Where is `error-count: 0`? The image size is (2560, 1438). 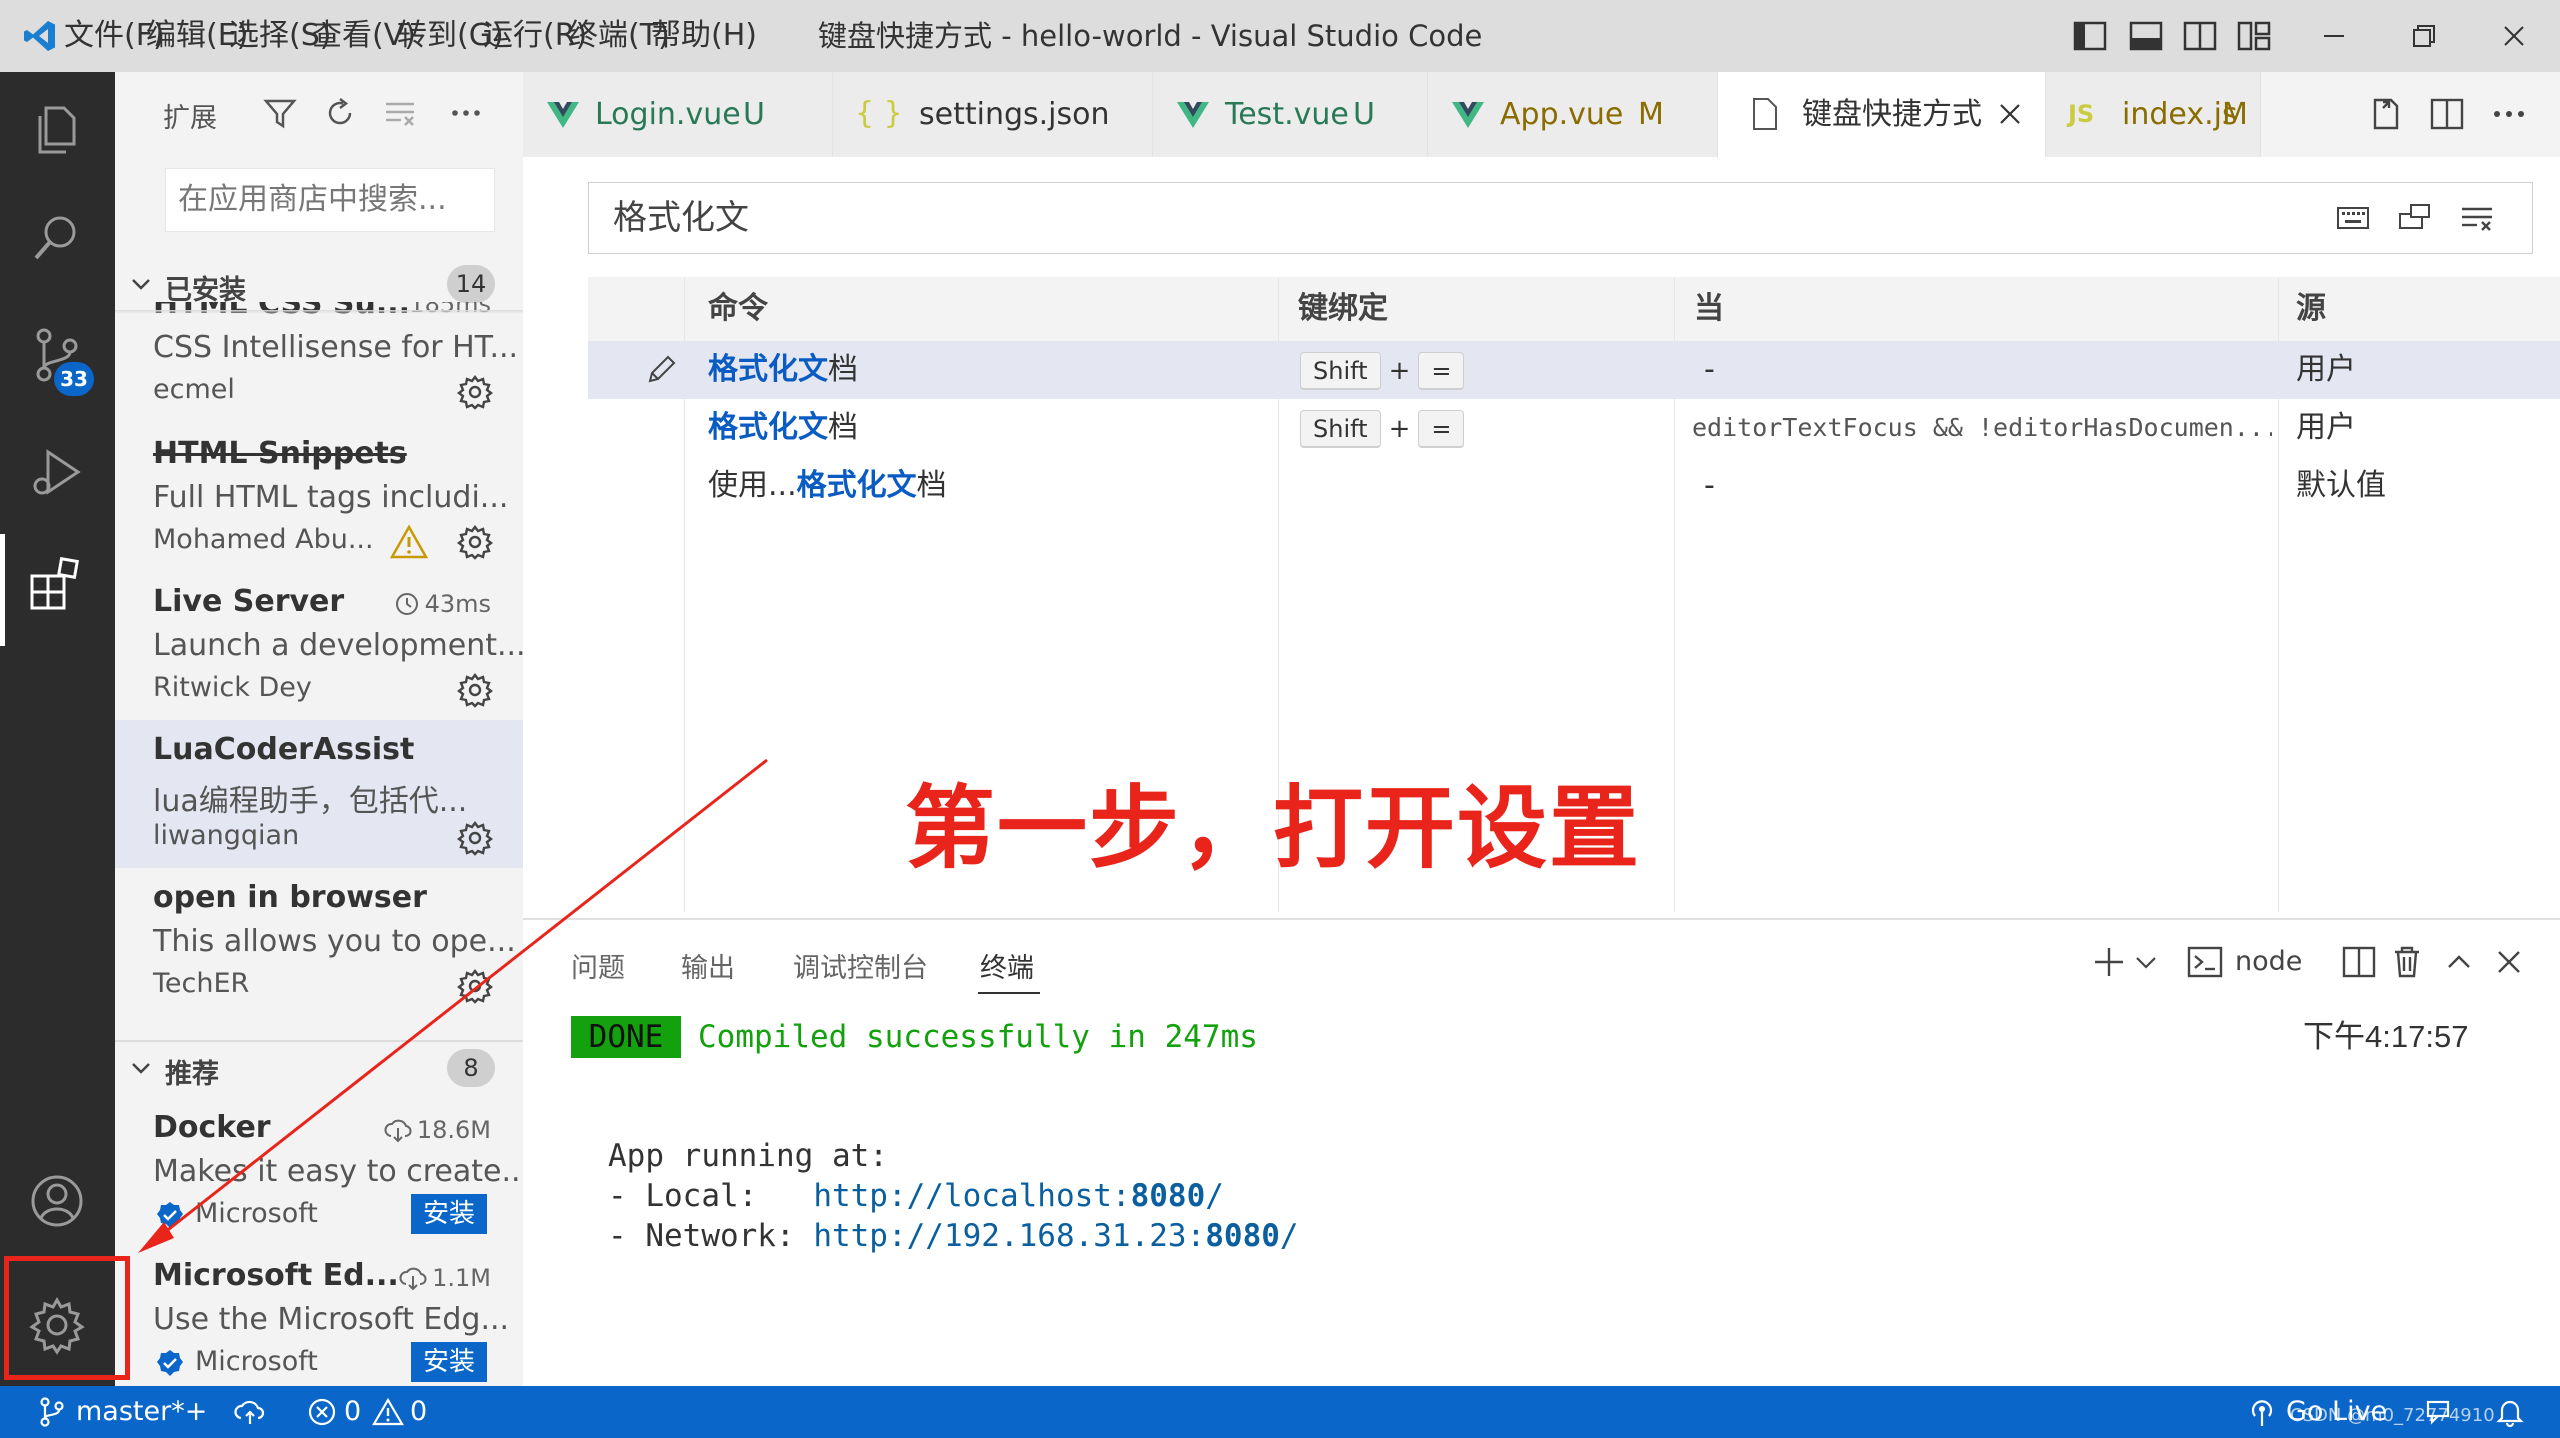
error-count: 0 is located at coordinates (352, 1412).